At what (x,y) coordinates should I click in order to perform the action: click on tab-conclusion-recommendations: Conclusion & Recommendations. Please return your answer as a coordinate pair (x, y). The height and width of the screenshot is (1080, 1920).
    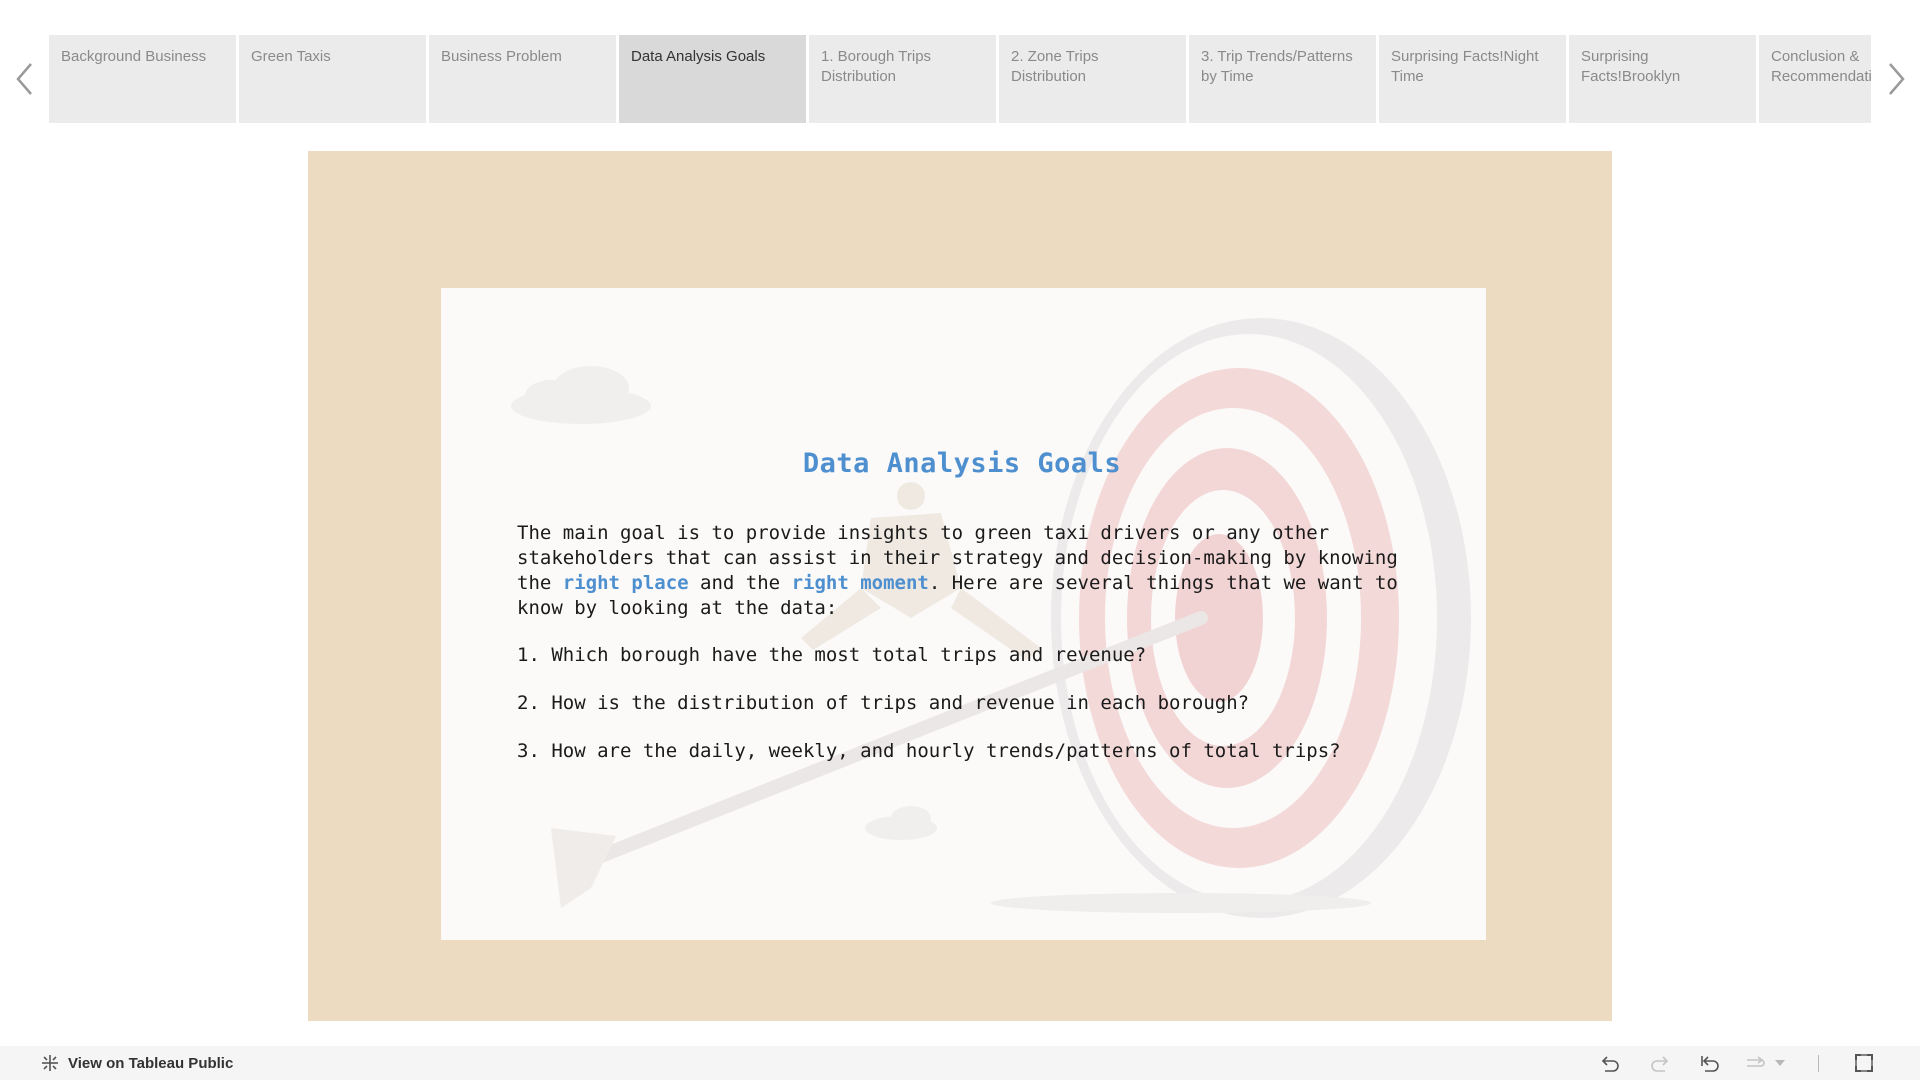
    Looking at the image, I should click on (1815, 79).